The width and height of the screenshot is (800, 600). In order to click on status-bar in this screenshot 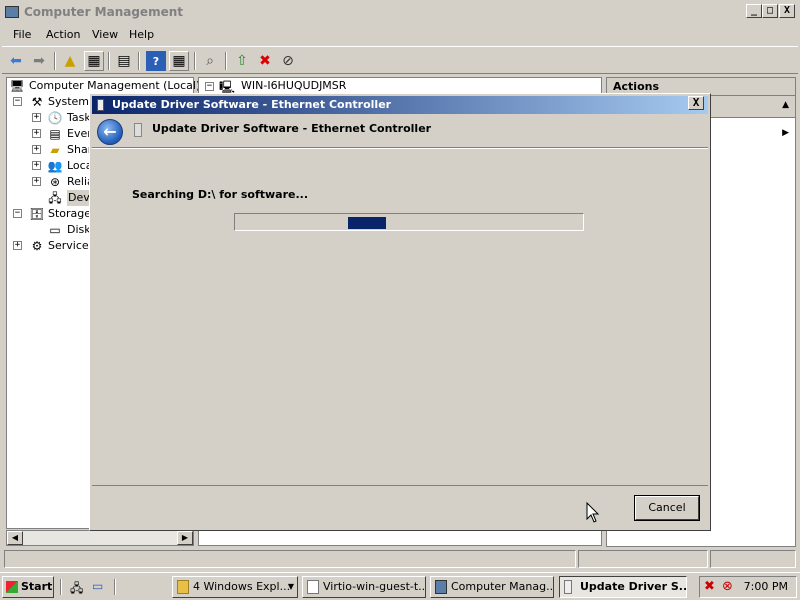, I will do `click(400, 559)`.